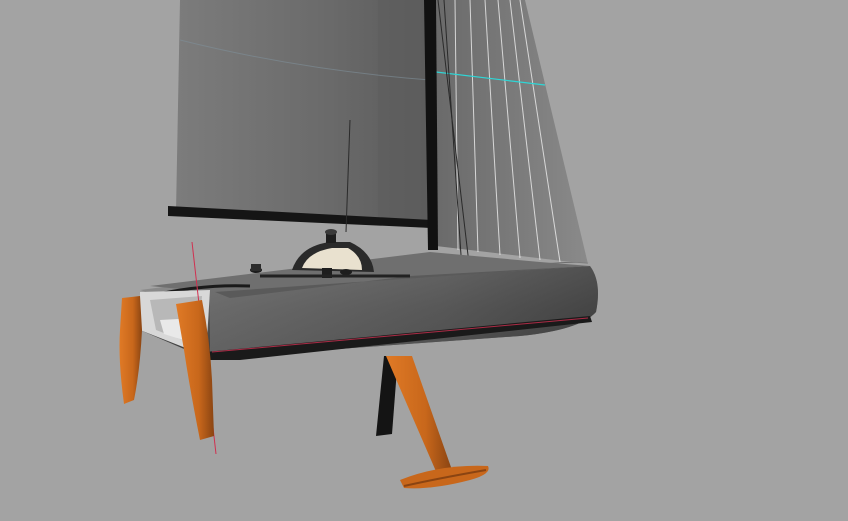 The width and height of the screenshot is (848, 521). I want to click on rudder-left, so click(130, 350).